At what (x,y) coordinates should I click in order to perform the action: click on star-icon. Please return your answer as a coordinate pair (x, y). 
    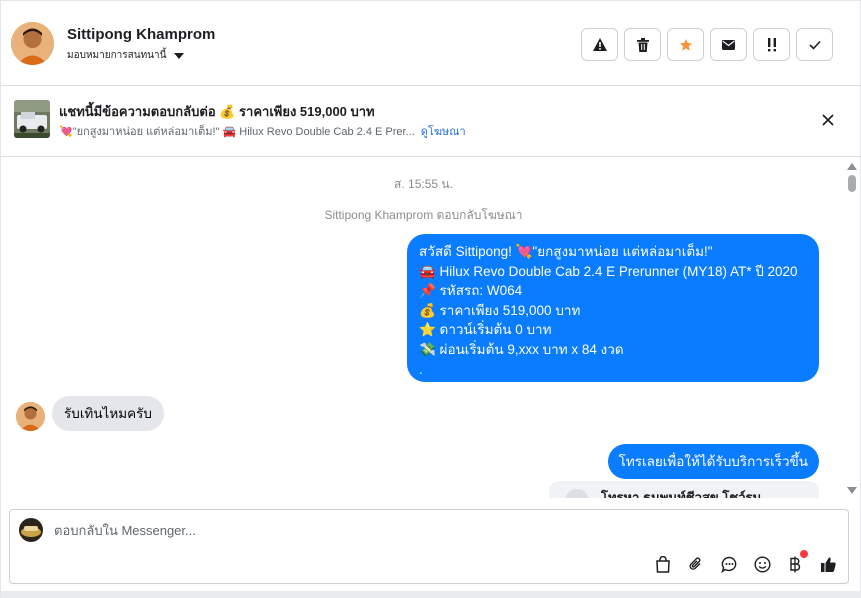
    Looking at the image, I should click on (685, 44).